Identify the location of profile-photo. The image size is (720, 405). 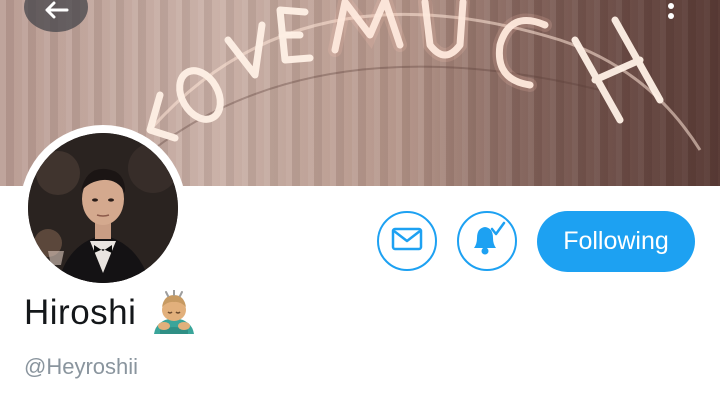
(103, 208).